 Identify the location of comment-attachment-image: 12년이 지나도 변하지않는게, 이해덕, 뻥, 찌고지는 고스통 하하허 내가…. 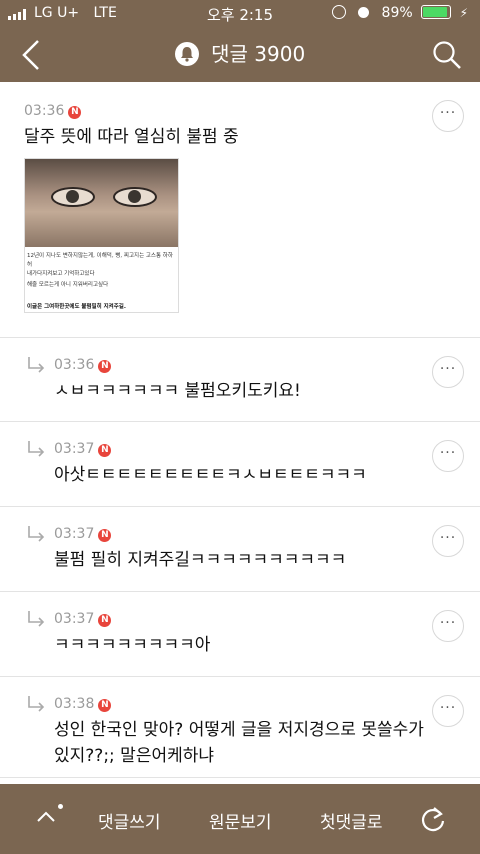
(101, 235).